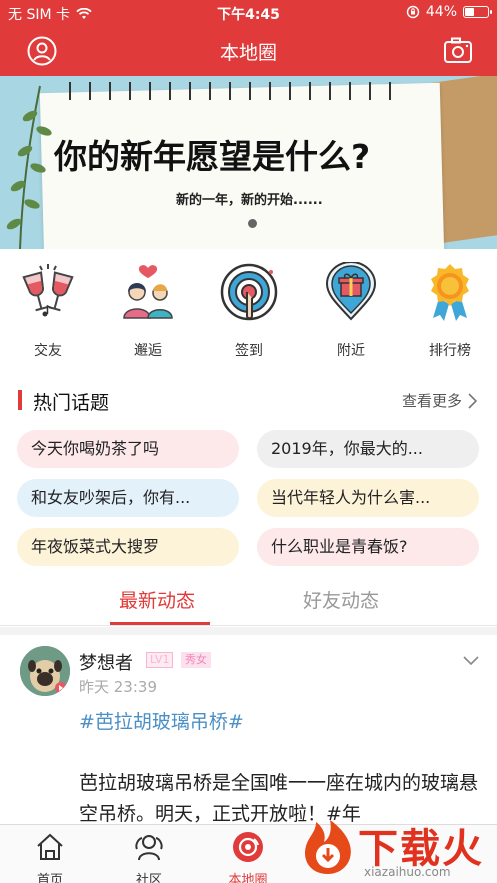 Image resolution: width=497 pixels, height=883 pixels. Describe the element at coordinates (413, 12) in the screenshot. I see `orientation-lock-icon` at that location.